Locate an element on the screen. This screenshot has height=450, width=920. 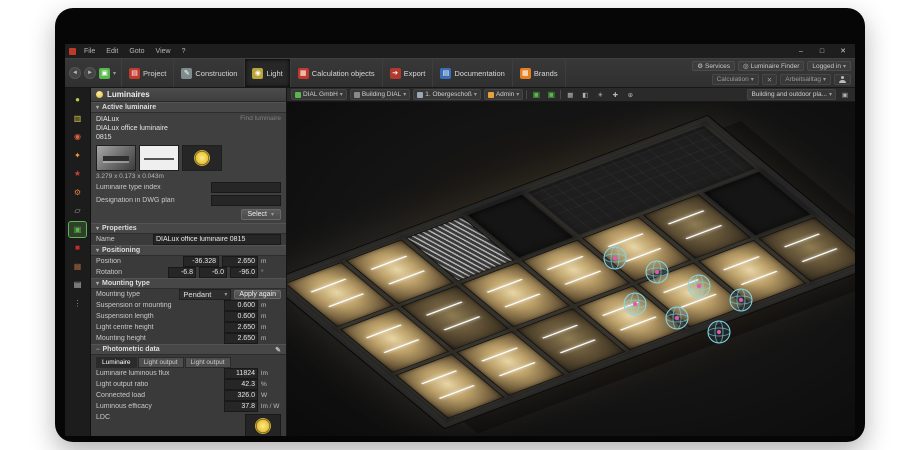
floor-dropdown: 1. Obergeschoß ▾ is located at coordinates (447, 94).